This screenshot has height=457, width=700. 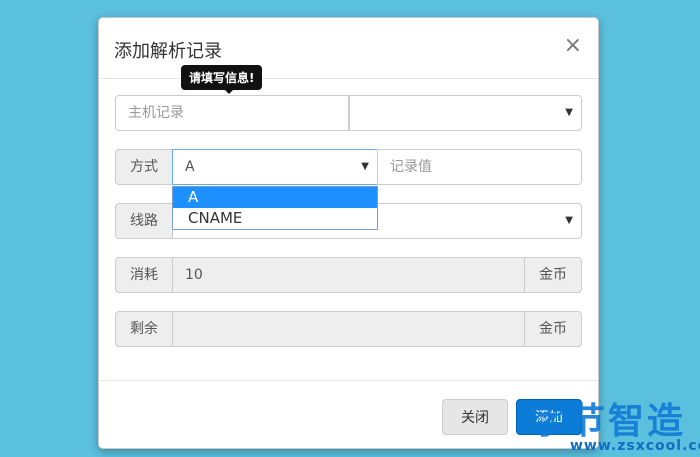 I want to click on close-button: 关闭, so click(x=475, y=417).